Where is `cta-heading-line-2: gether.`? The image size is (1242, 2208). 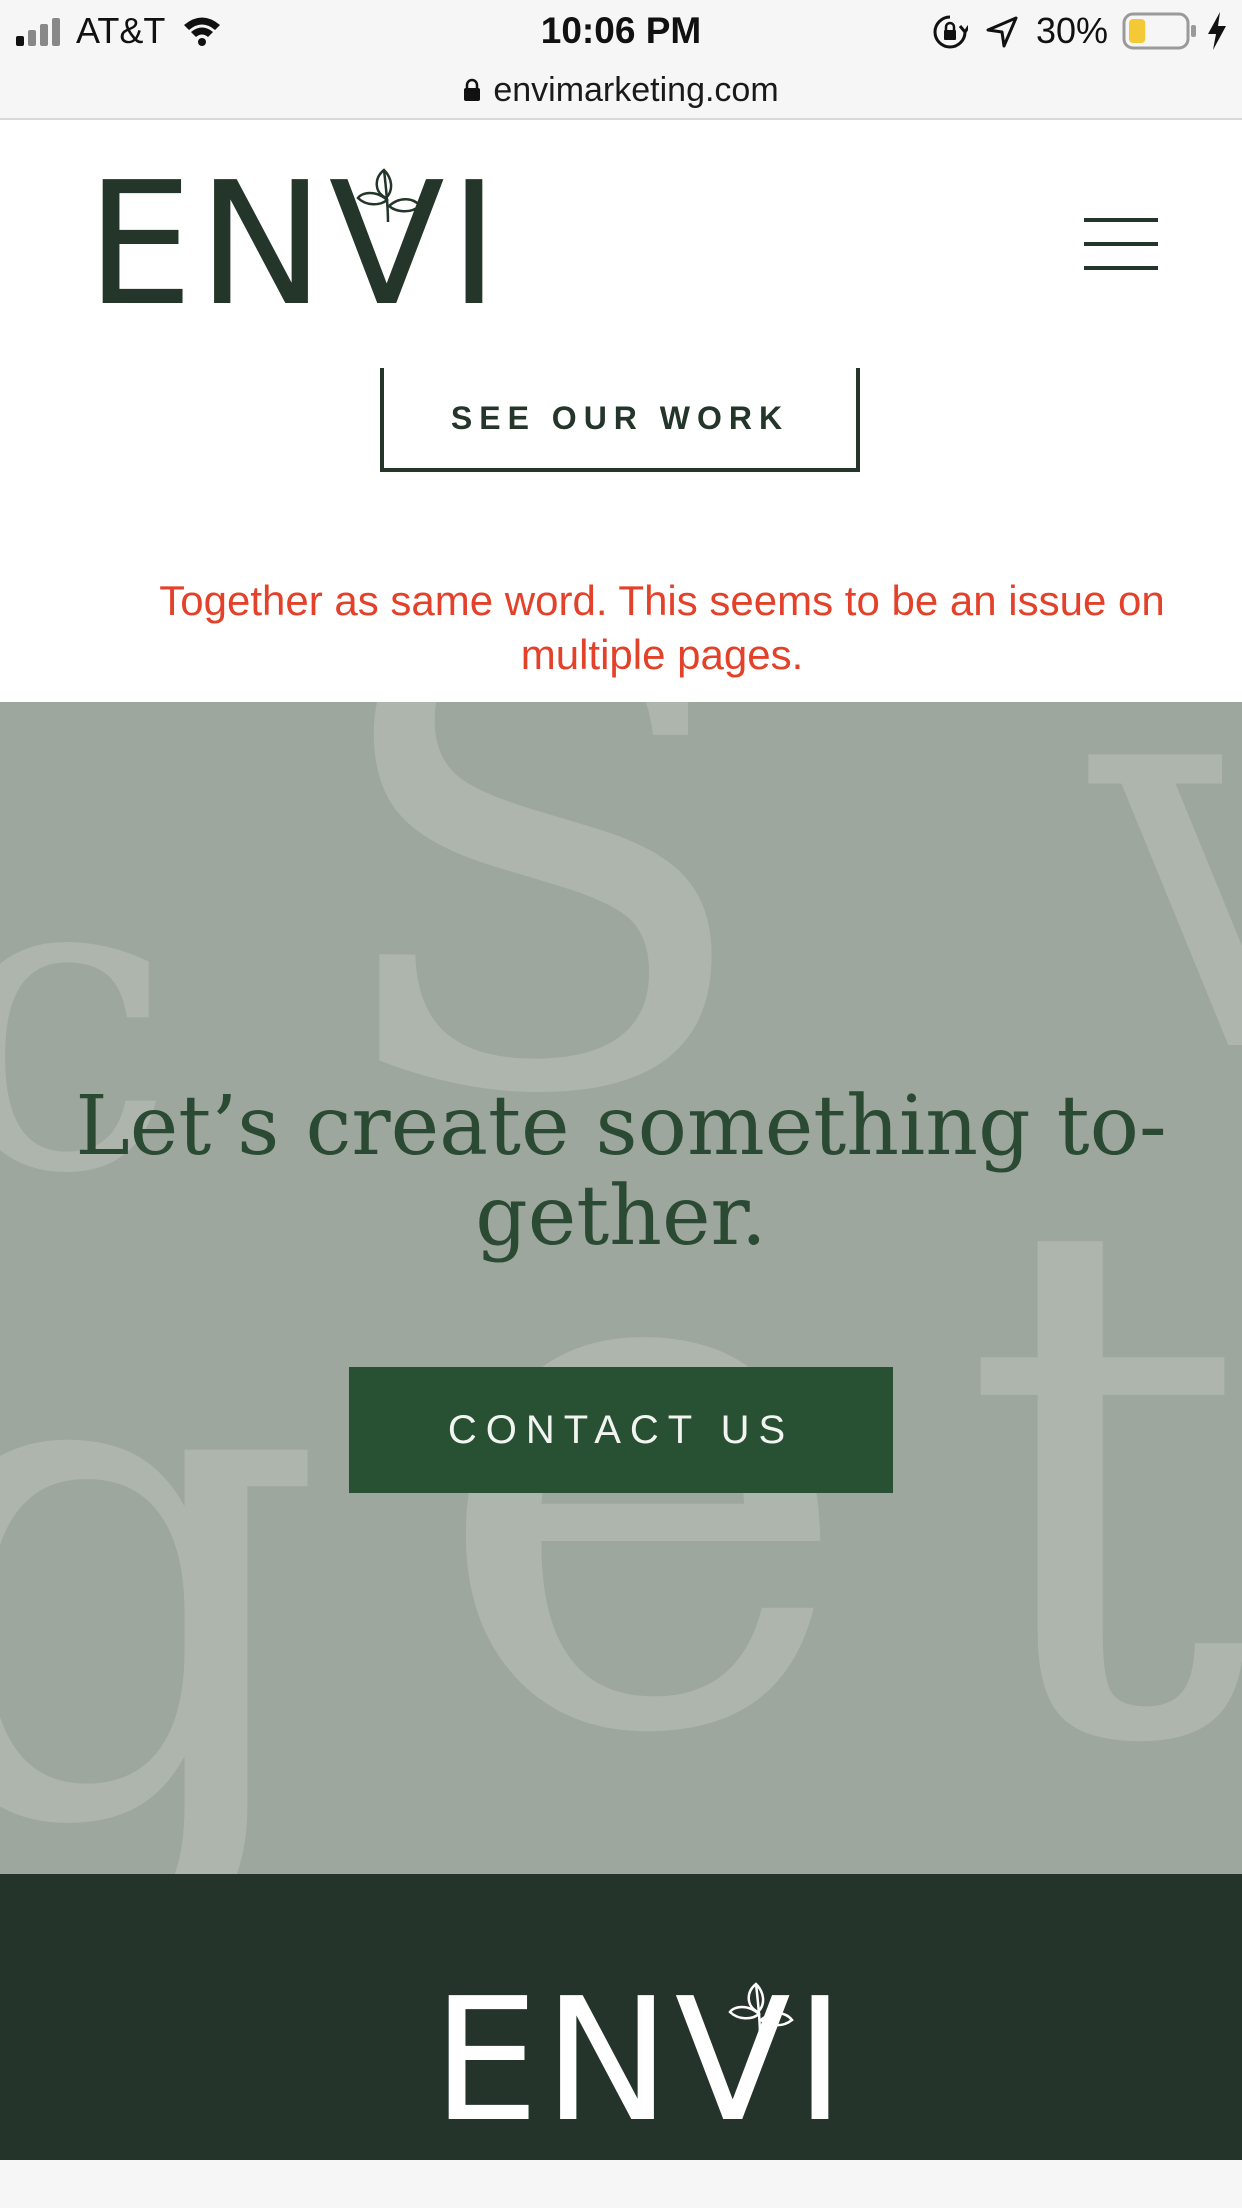 cta-heading-line-2: gether. is located at coordinates (621, 1216).